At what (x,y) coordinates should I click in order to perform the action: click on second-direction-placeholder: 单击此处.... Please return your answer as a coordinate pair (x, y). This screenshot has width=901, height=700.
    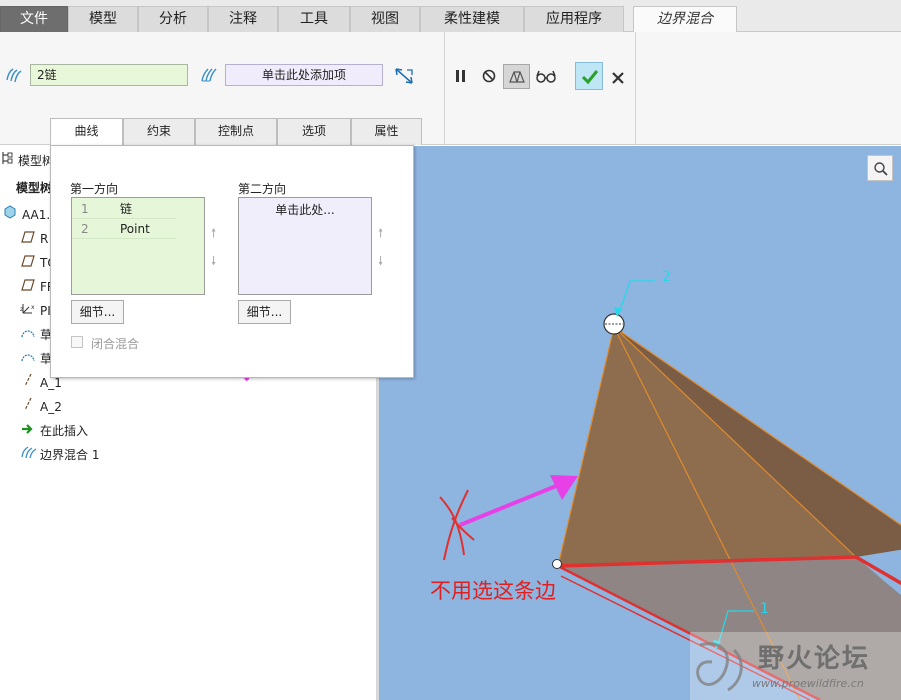
    Looking at the image, I should click on (305, 210).